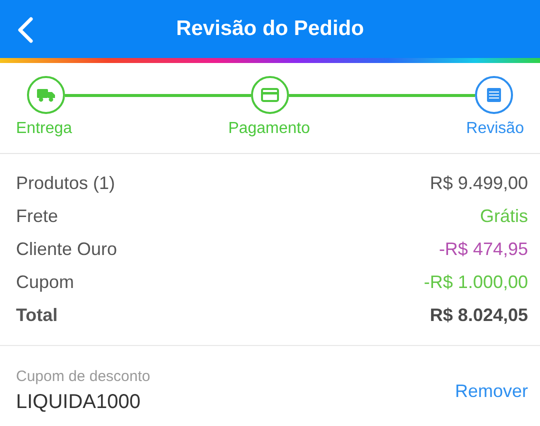  What do you see at coordinates (479, 315) in the screenshot?
I see `summary-value: R$ 8.024,05` at bounding box center [479, 315].